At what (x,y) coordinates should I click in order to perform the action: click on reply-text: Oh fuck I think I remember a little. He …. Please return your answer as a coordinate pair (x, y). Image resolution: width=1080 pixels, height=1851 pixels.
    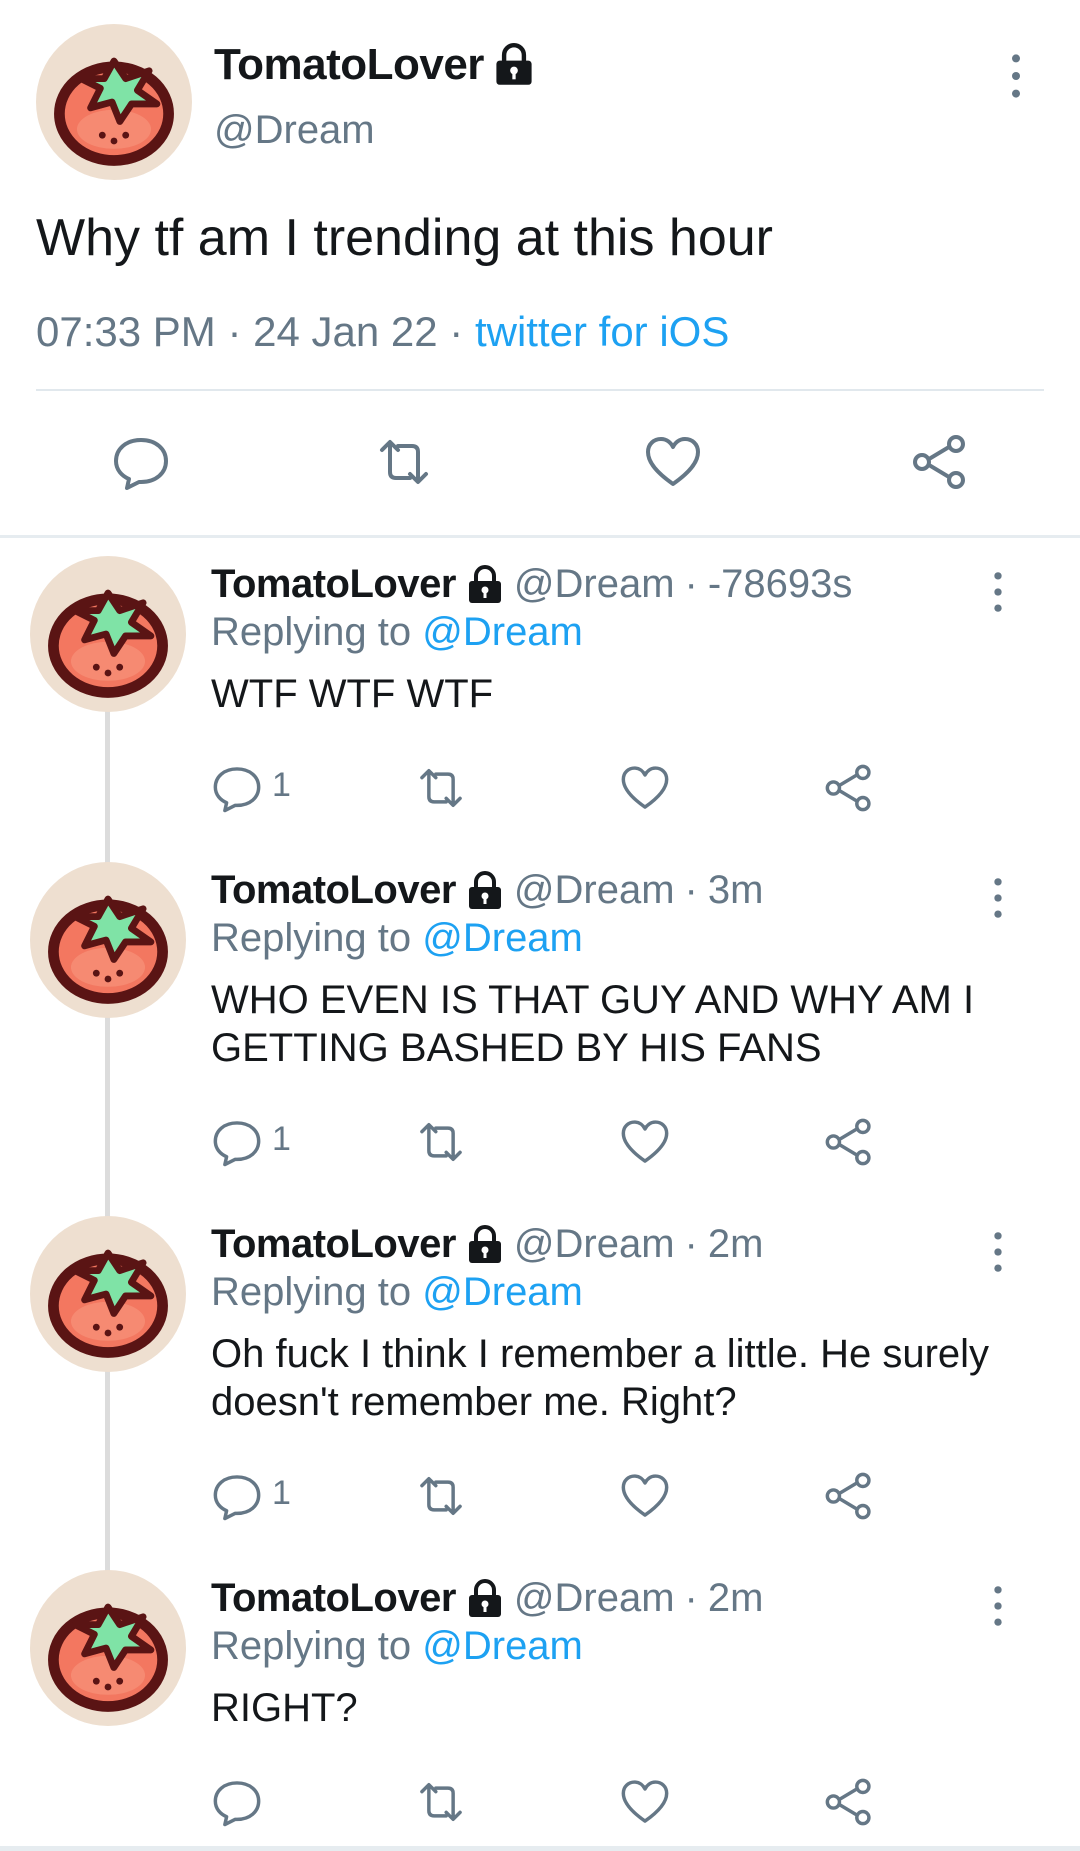
    Looking at the image, I should click on (600, 1378).